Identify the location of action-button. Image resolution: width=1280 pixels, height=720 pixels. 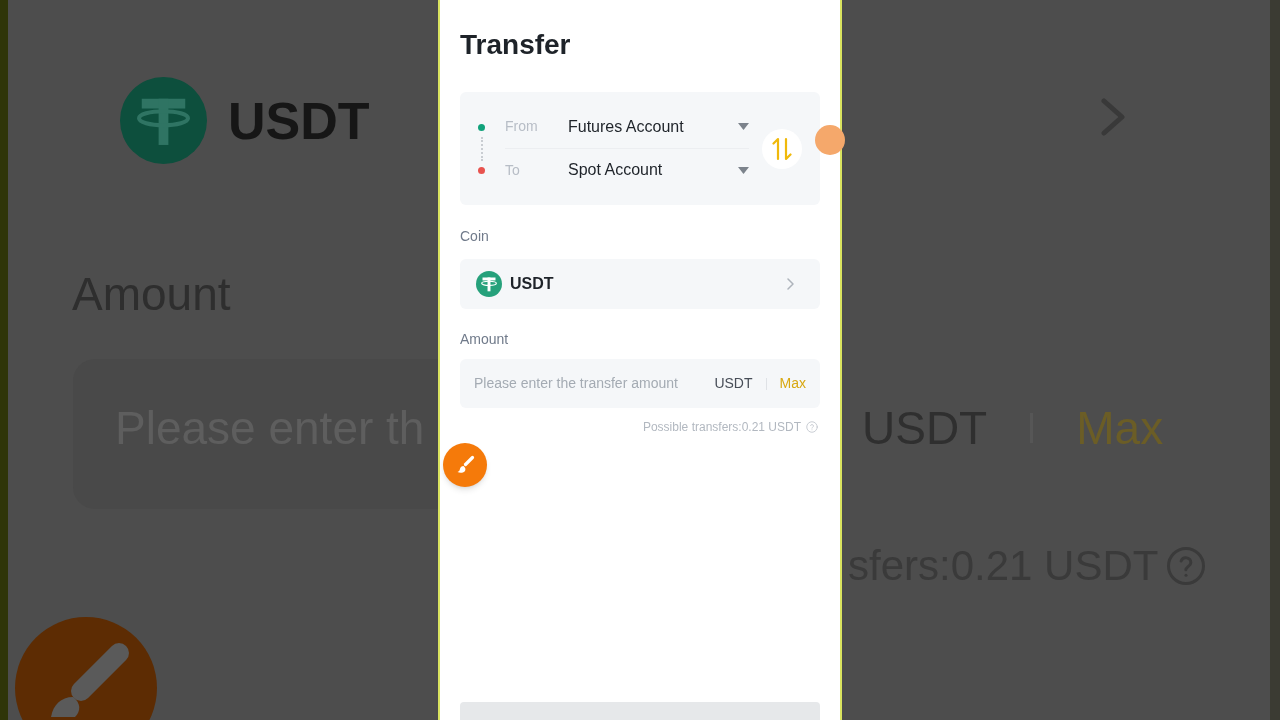
(640, 711).